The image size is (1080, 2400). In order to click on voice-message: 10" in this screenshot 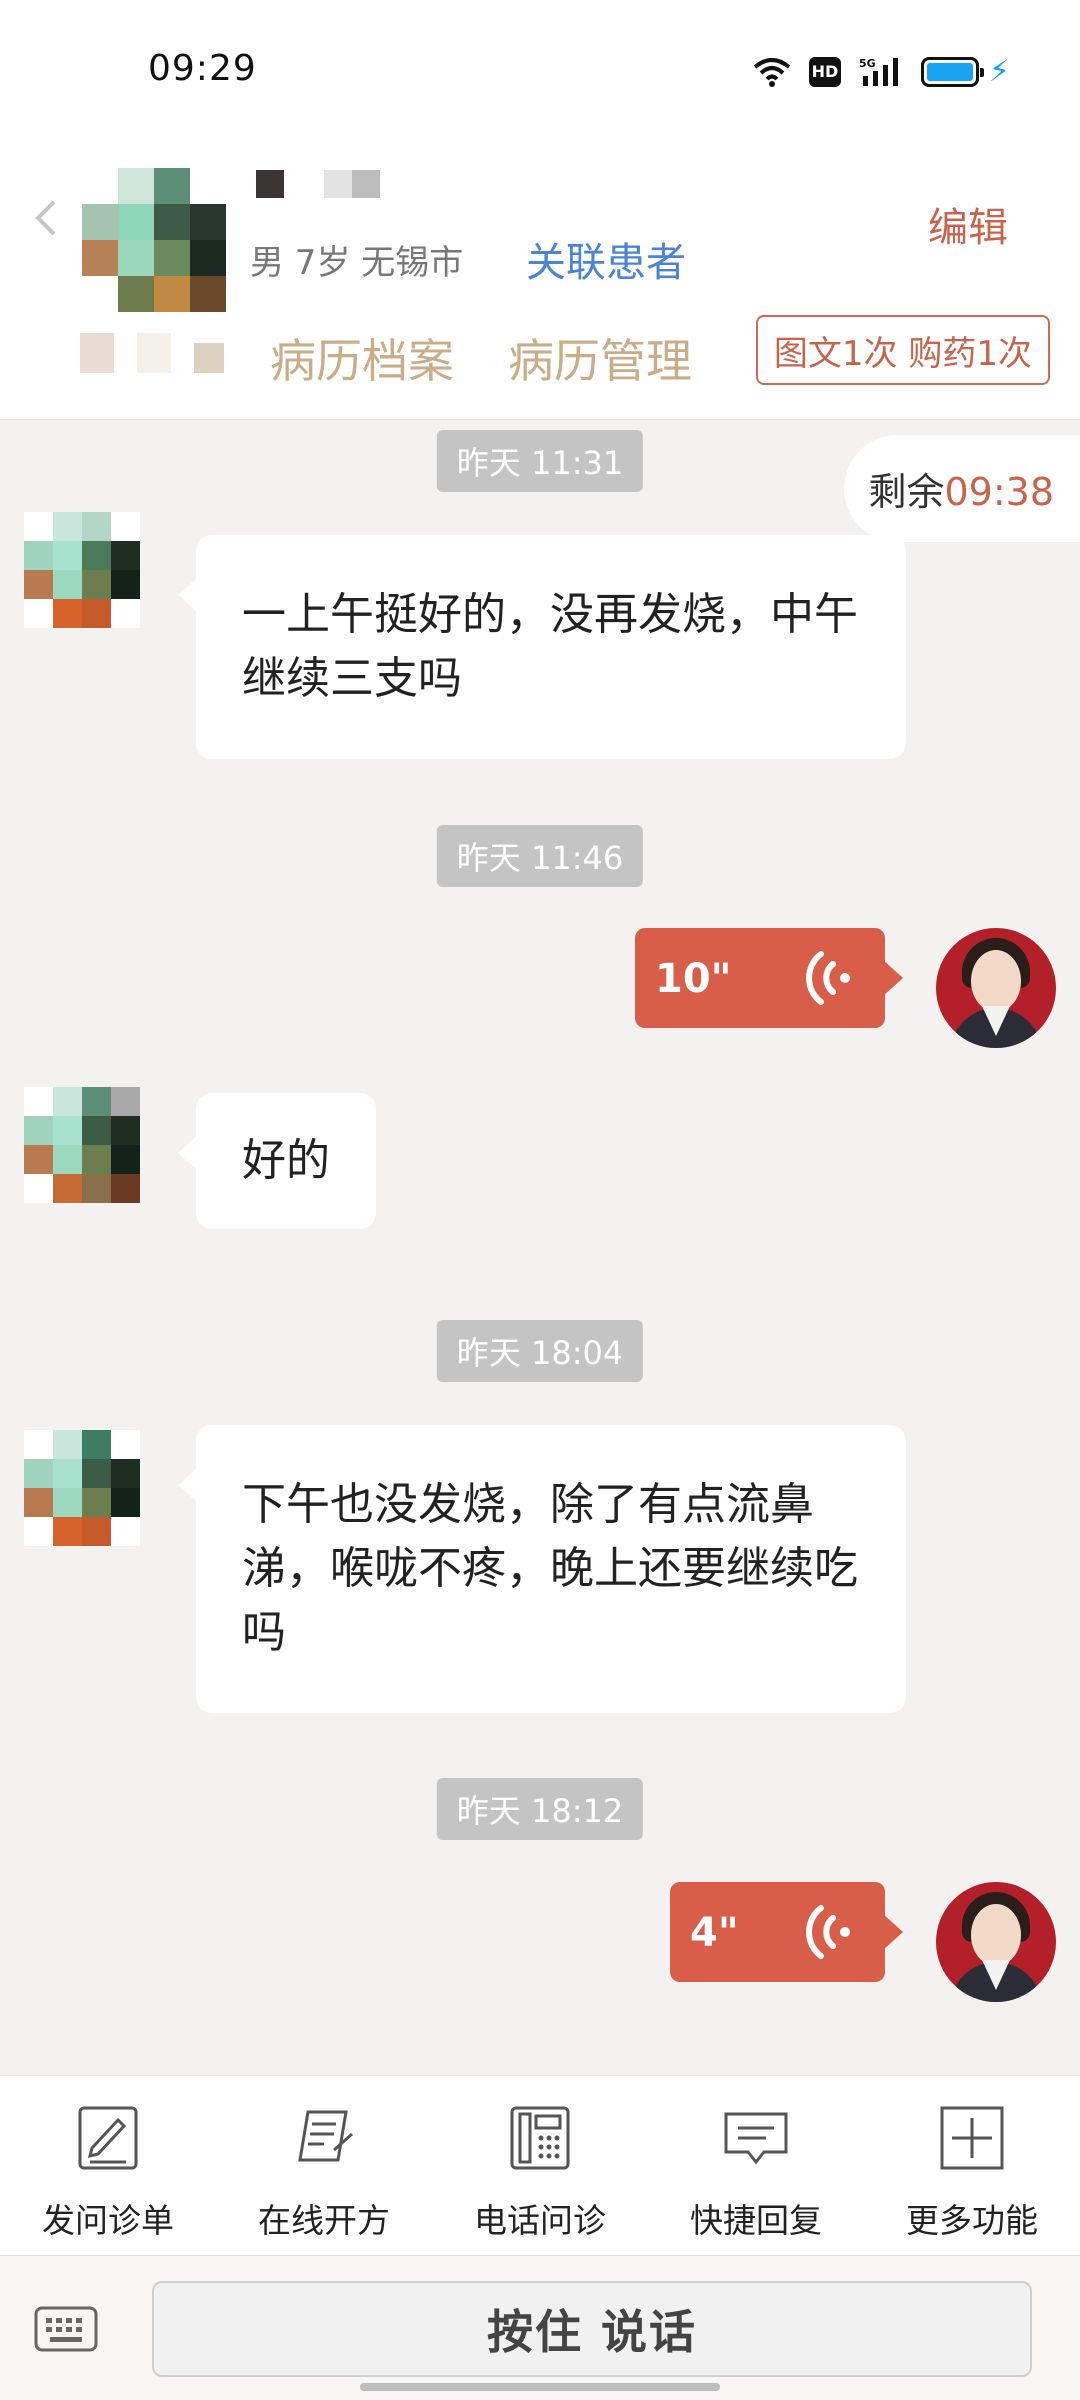, I will do `click(769, 978)`.